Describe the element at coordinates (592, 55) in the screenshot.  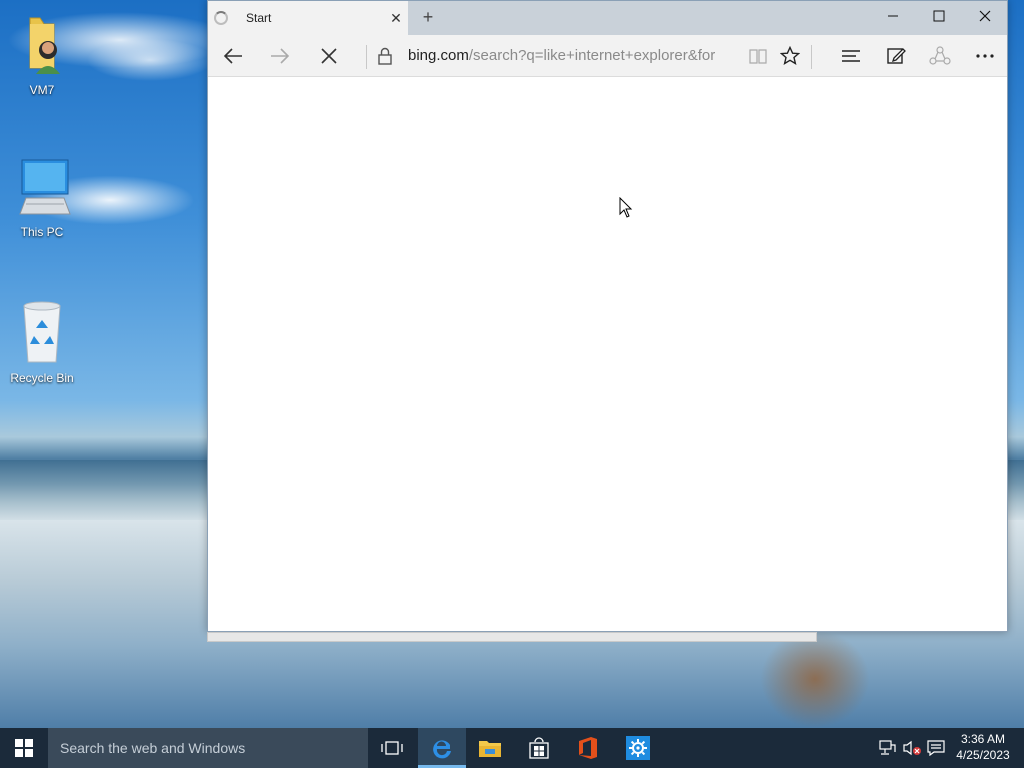
I see `address-path: /search?q=like+internet+explorer&for` at that location.